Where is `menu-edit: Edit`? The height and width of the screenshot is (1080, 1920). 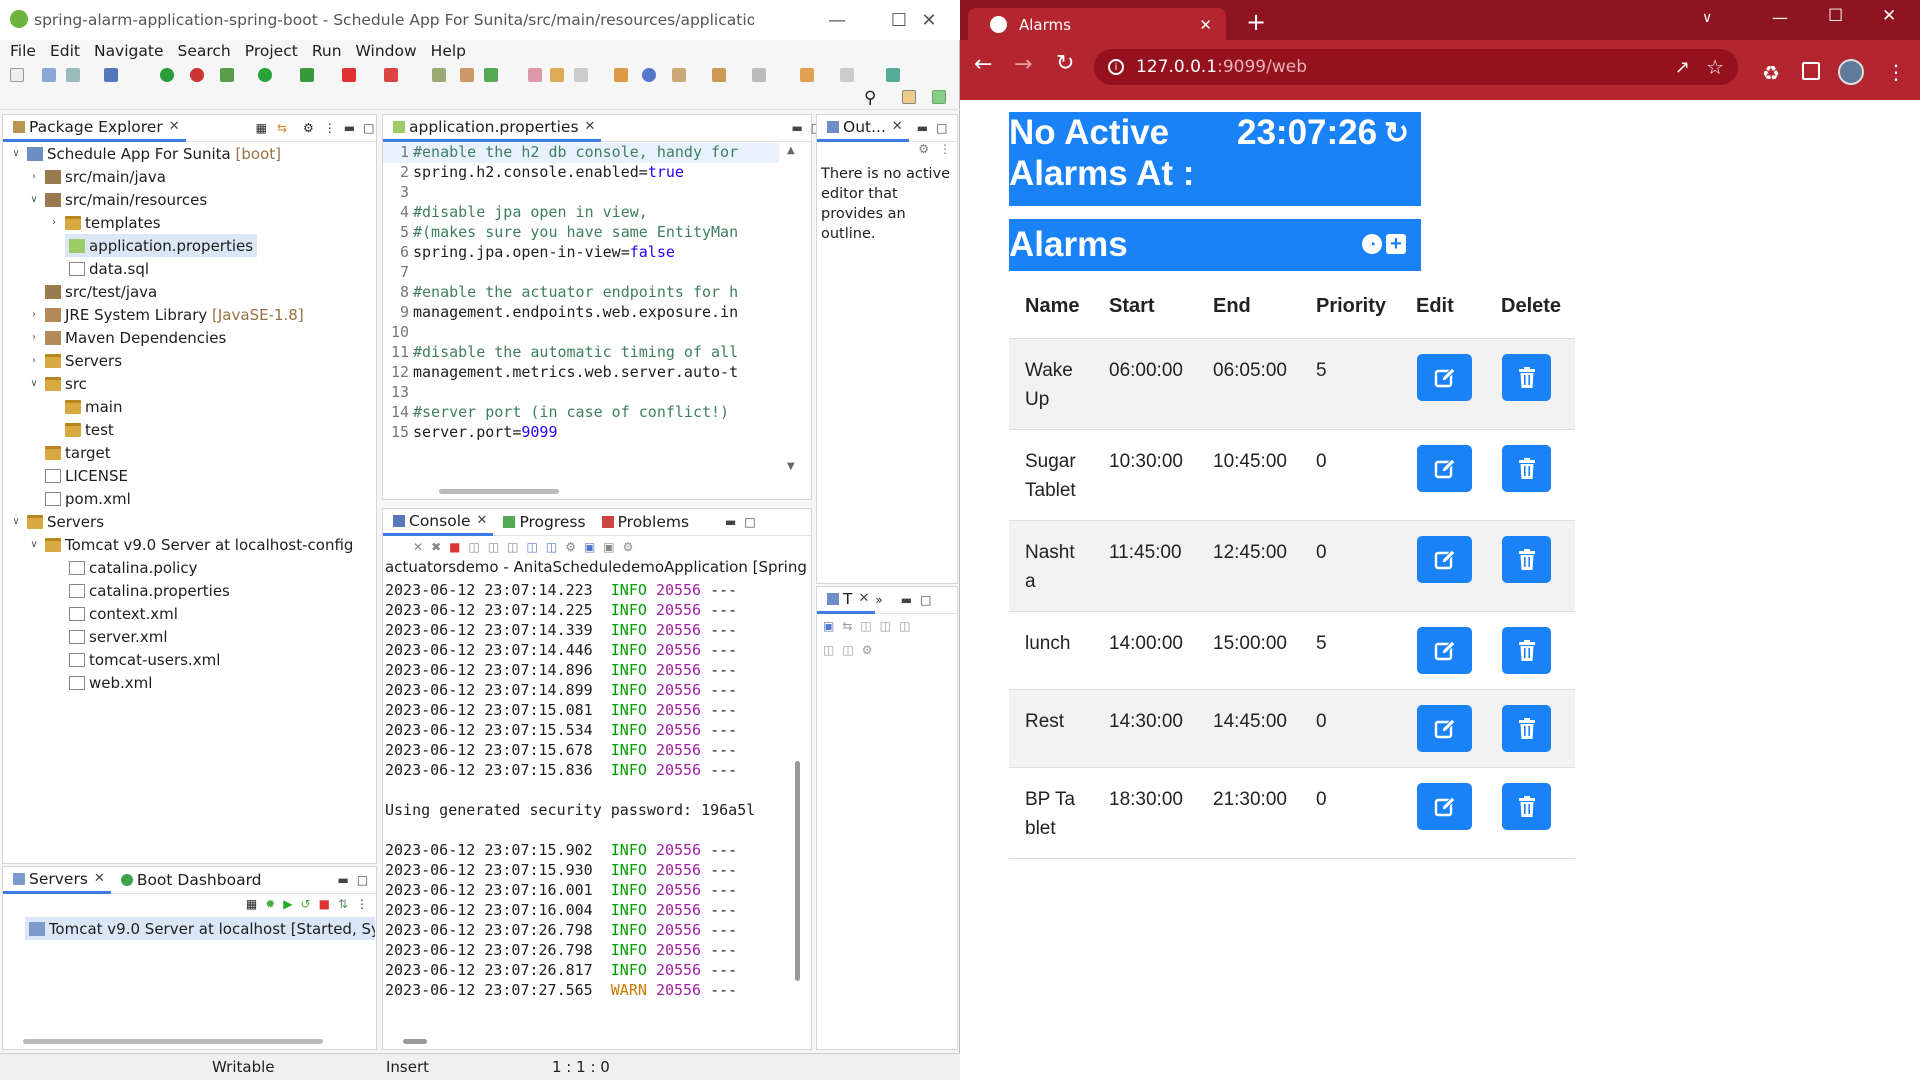 menu-edit: Edit is located at coordinates (65, 51).